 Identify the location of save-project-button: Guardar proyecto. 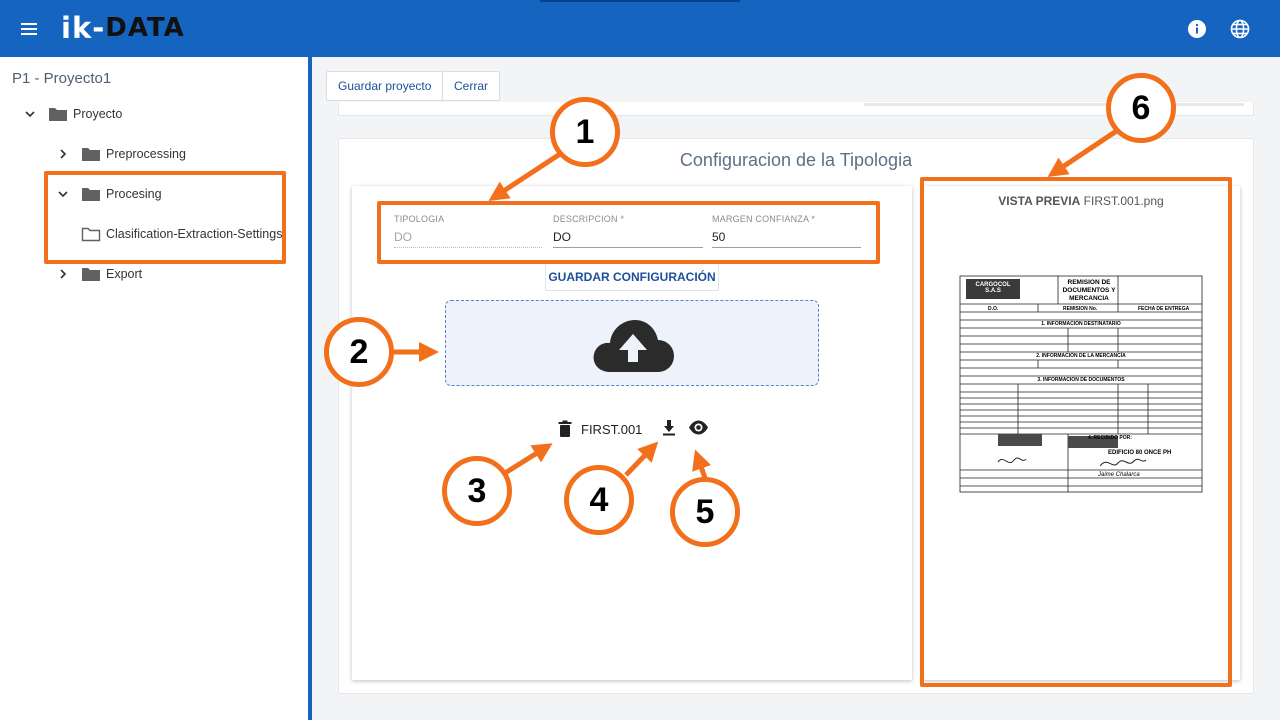
(385, 86).